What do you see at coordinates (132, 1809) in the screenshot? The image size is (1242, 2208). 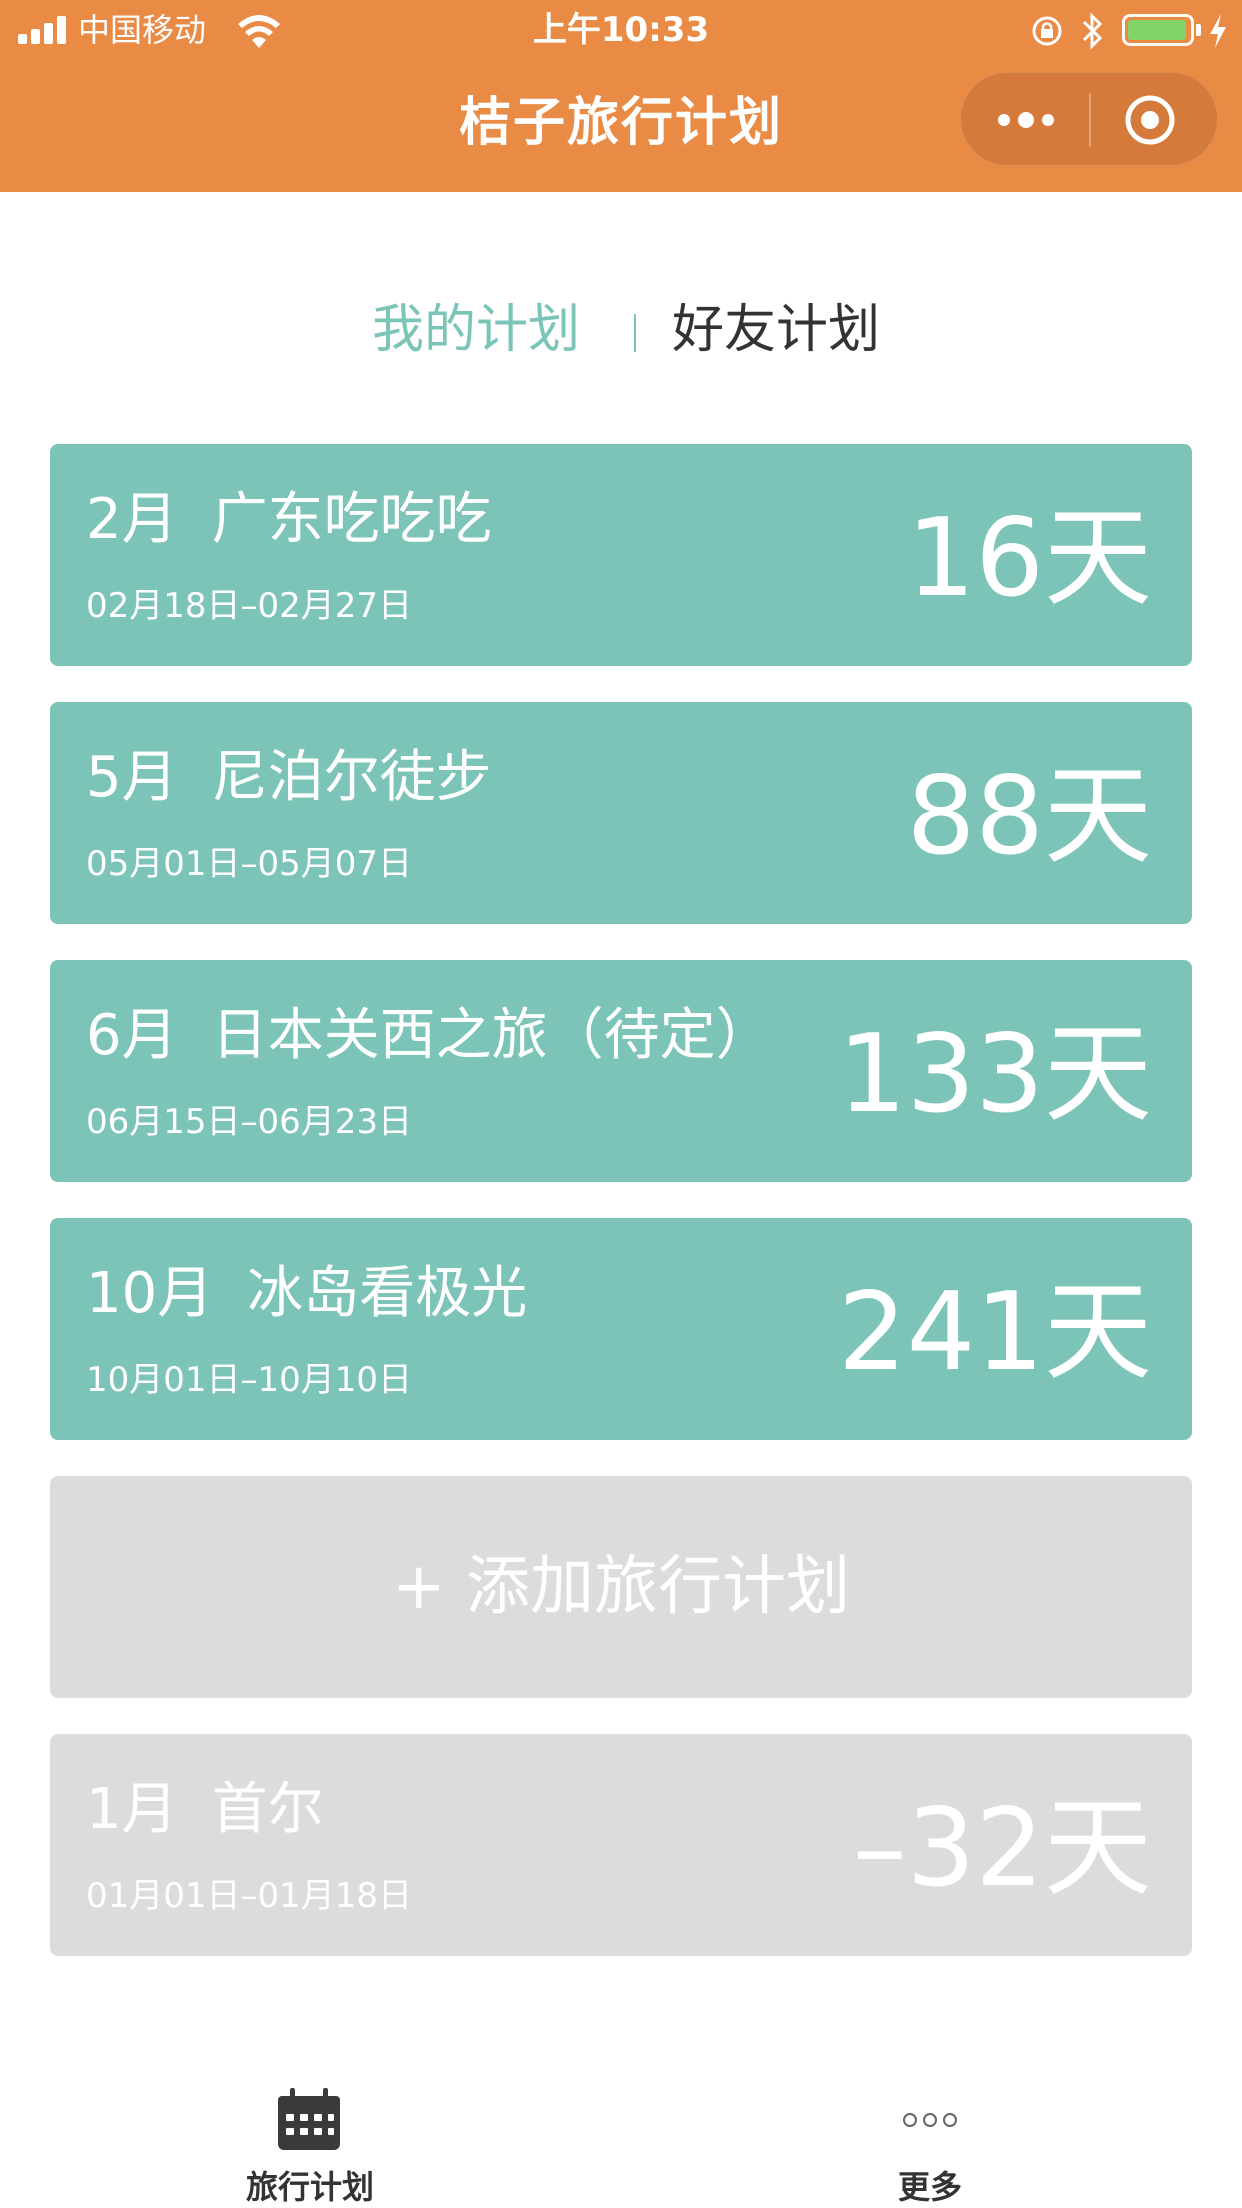 I see `plan-month: 1月` at bounding box center [132, 1809].